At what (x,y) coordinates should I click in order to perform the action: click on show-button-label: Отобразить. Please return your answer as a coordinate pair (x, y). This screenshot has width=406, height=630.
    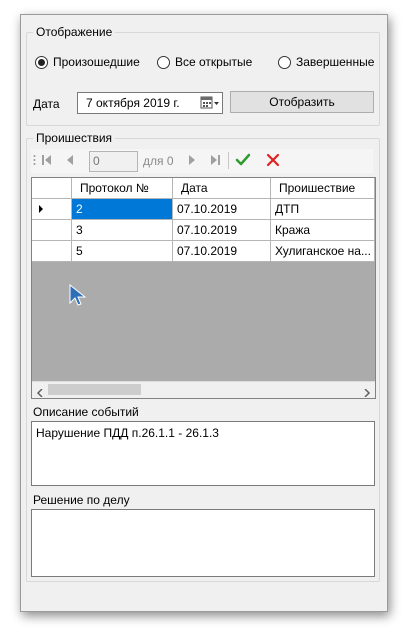
    Looking at the image, I should click on (302, 102).